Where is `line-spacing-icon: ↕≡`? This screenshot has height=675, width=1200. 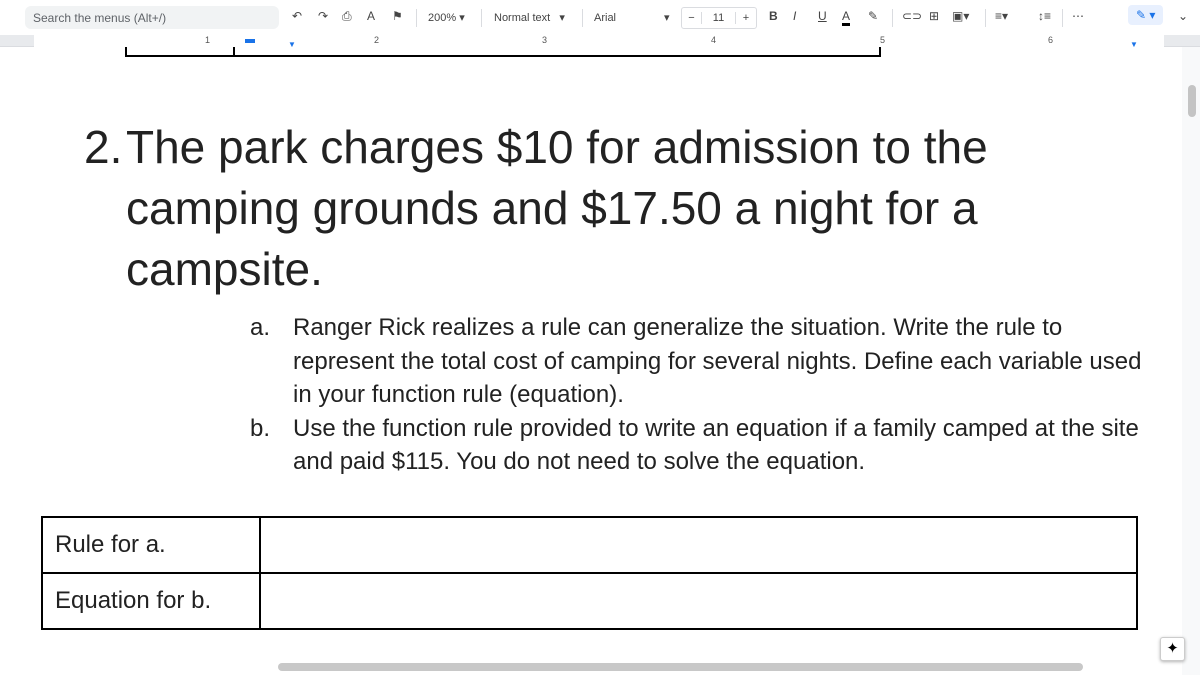 line-spacing-icon: ↕≡ is located at coordinates (1044, 16).